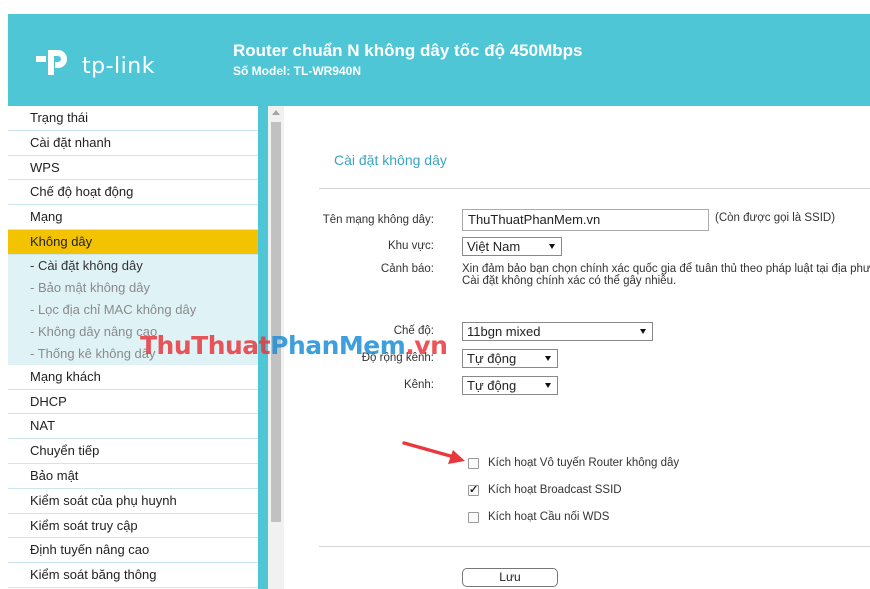  Describe the element at coordinates (276, 322) in the screenshot. I see `scrollbar-thumb` at that location.